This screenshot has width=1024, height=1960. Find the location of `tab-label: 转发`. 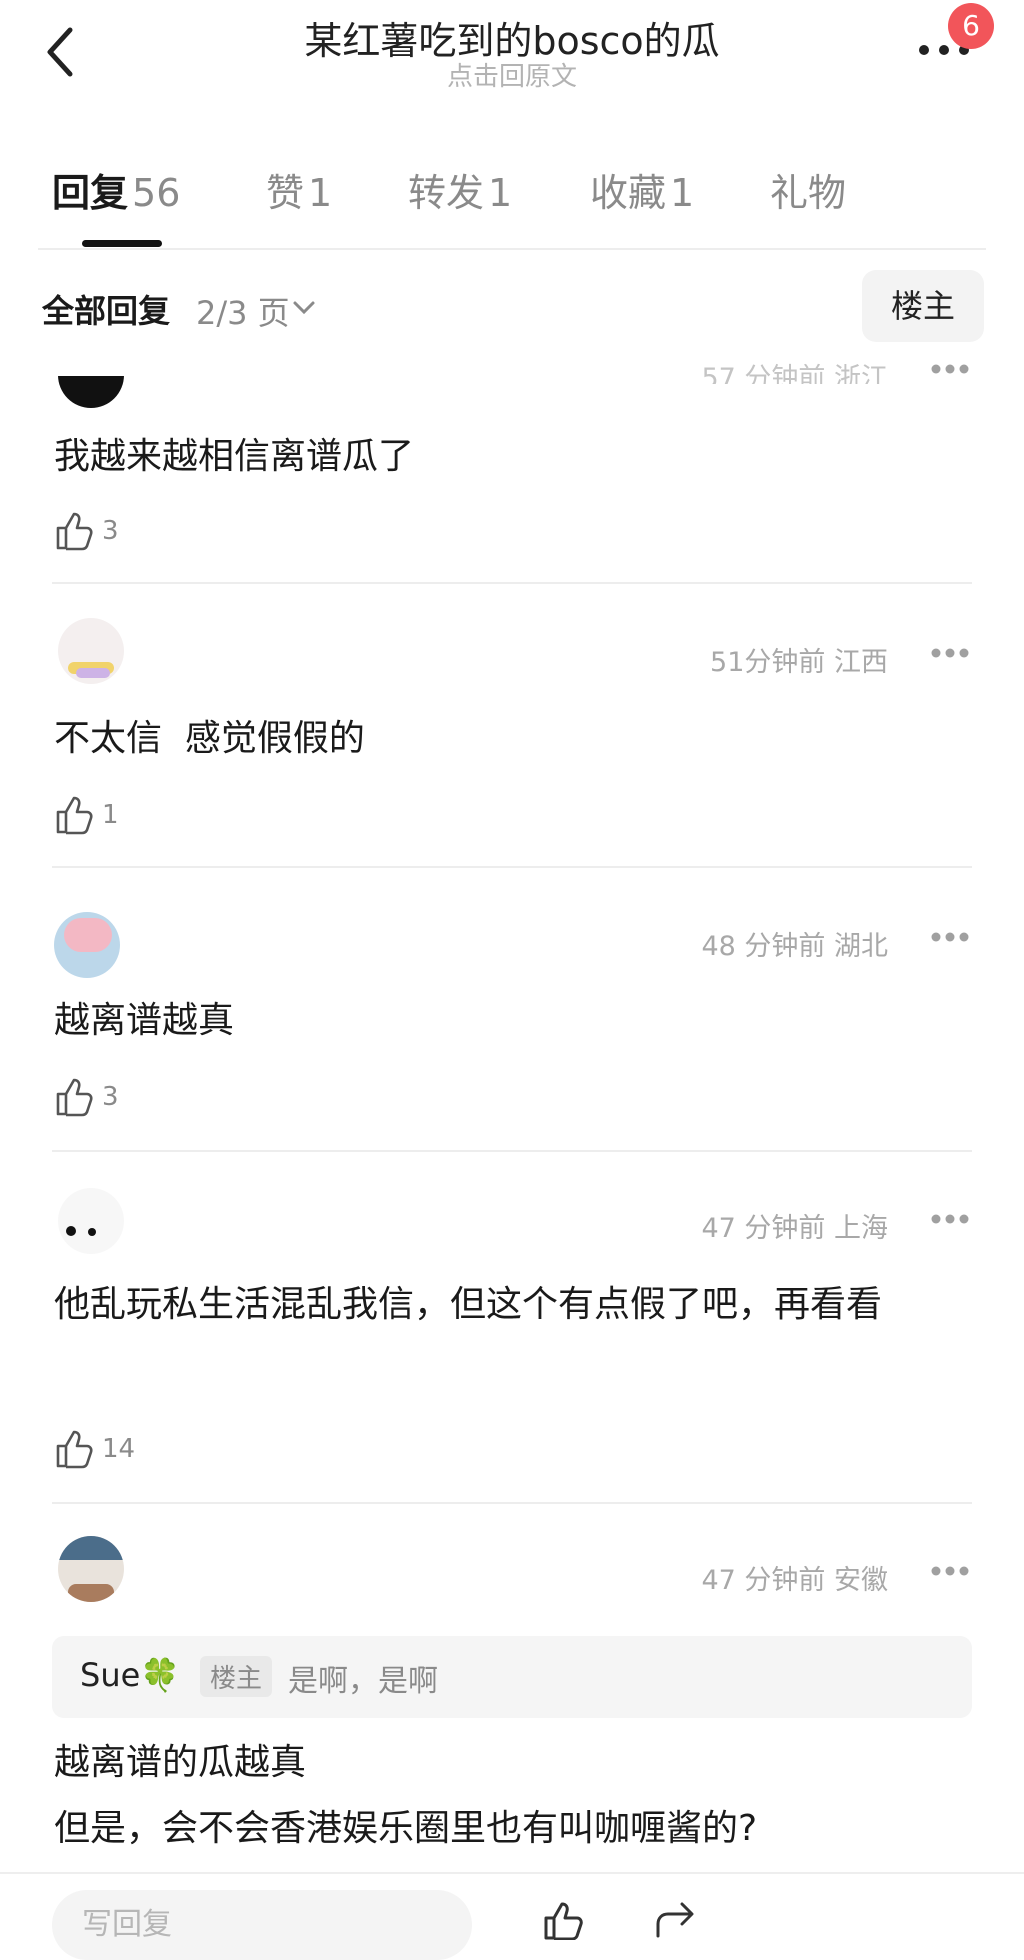

tab-label: 转发 is located at coordinates (446, 193).